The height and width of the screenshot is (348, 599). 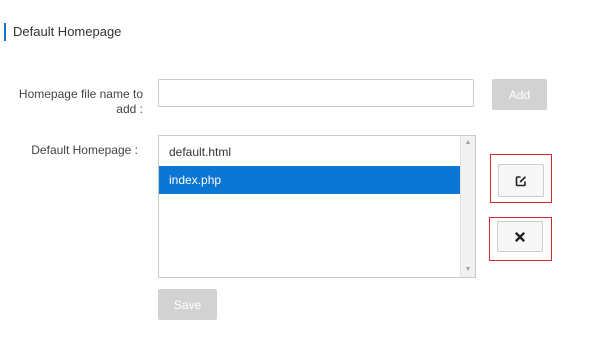 I want to click on edit-button, so click(x=521, y=180).